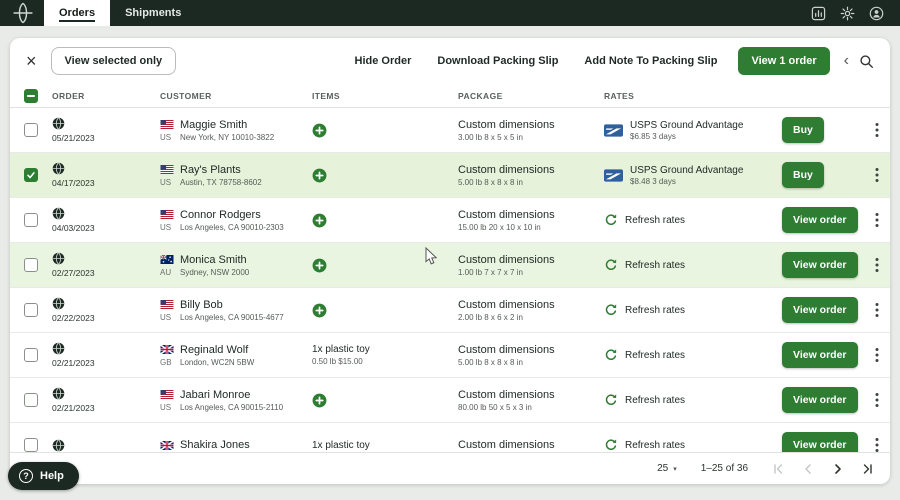  What do you see at coordinates (73, 183) in the screenshot?
I see `order-date: 04/17/2023` at bounding box center [73, 183].